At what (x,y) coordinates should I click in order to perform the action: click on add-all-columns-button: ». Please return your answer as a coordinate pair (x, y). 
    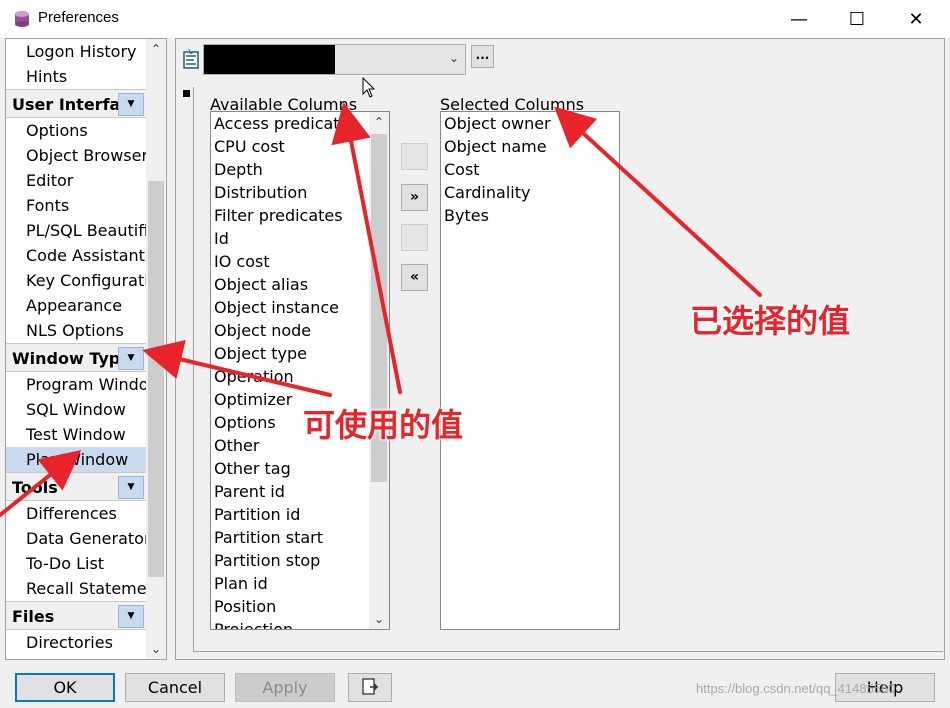
    Looking at the image, I should click on (414, 197).